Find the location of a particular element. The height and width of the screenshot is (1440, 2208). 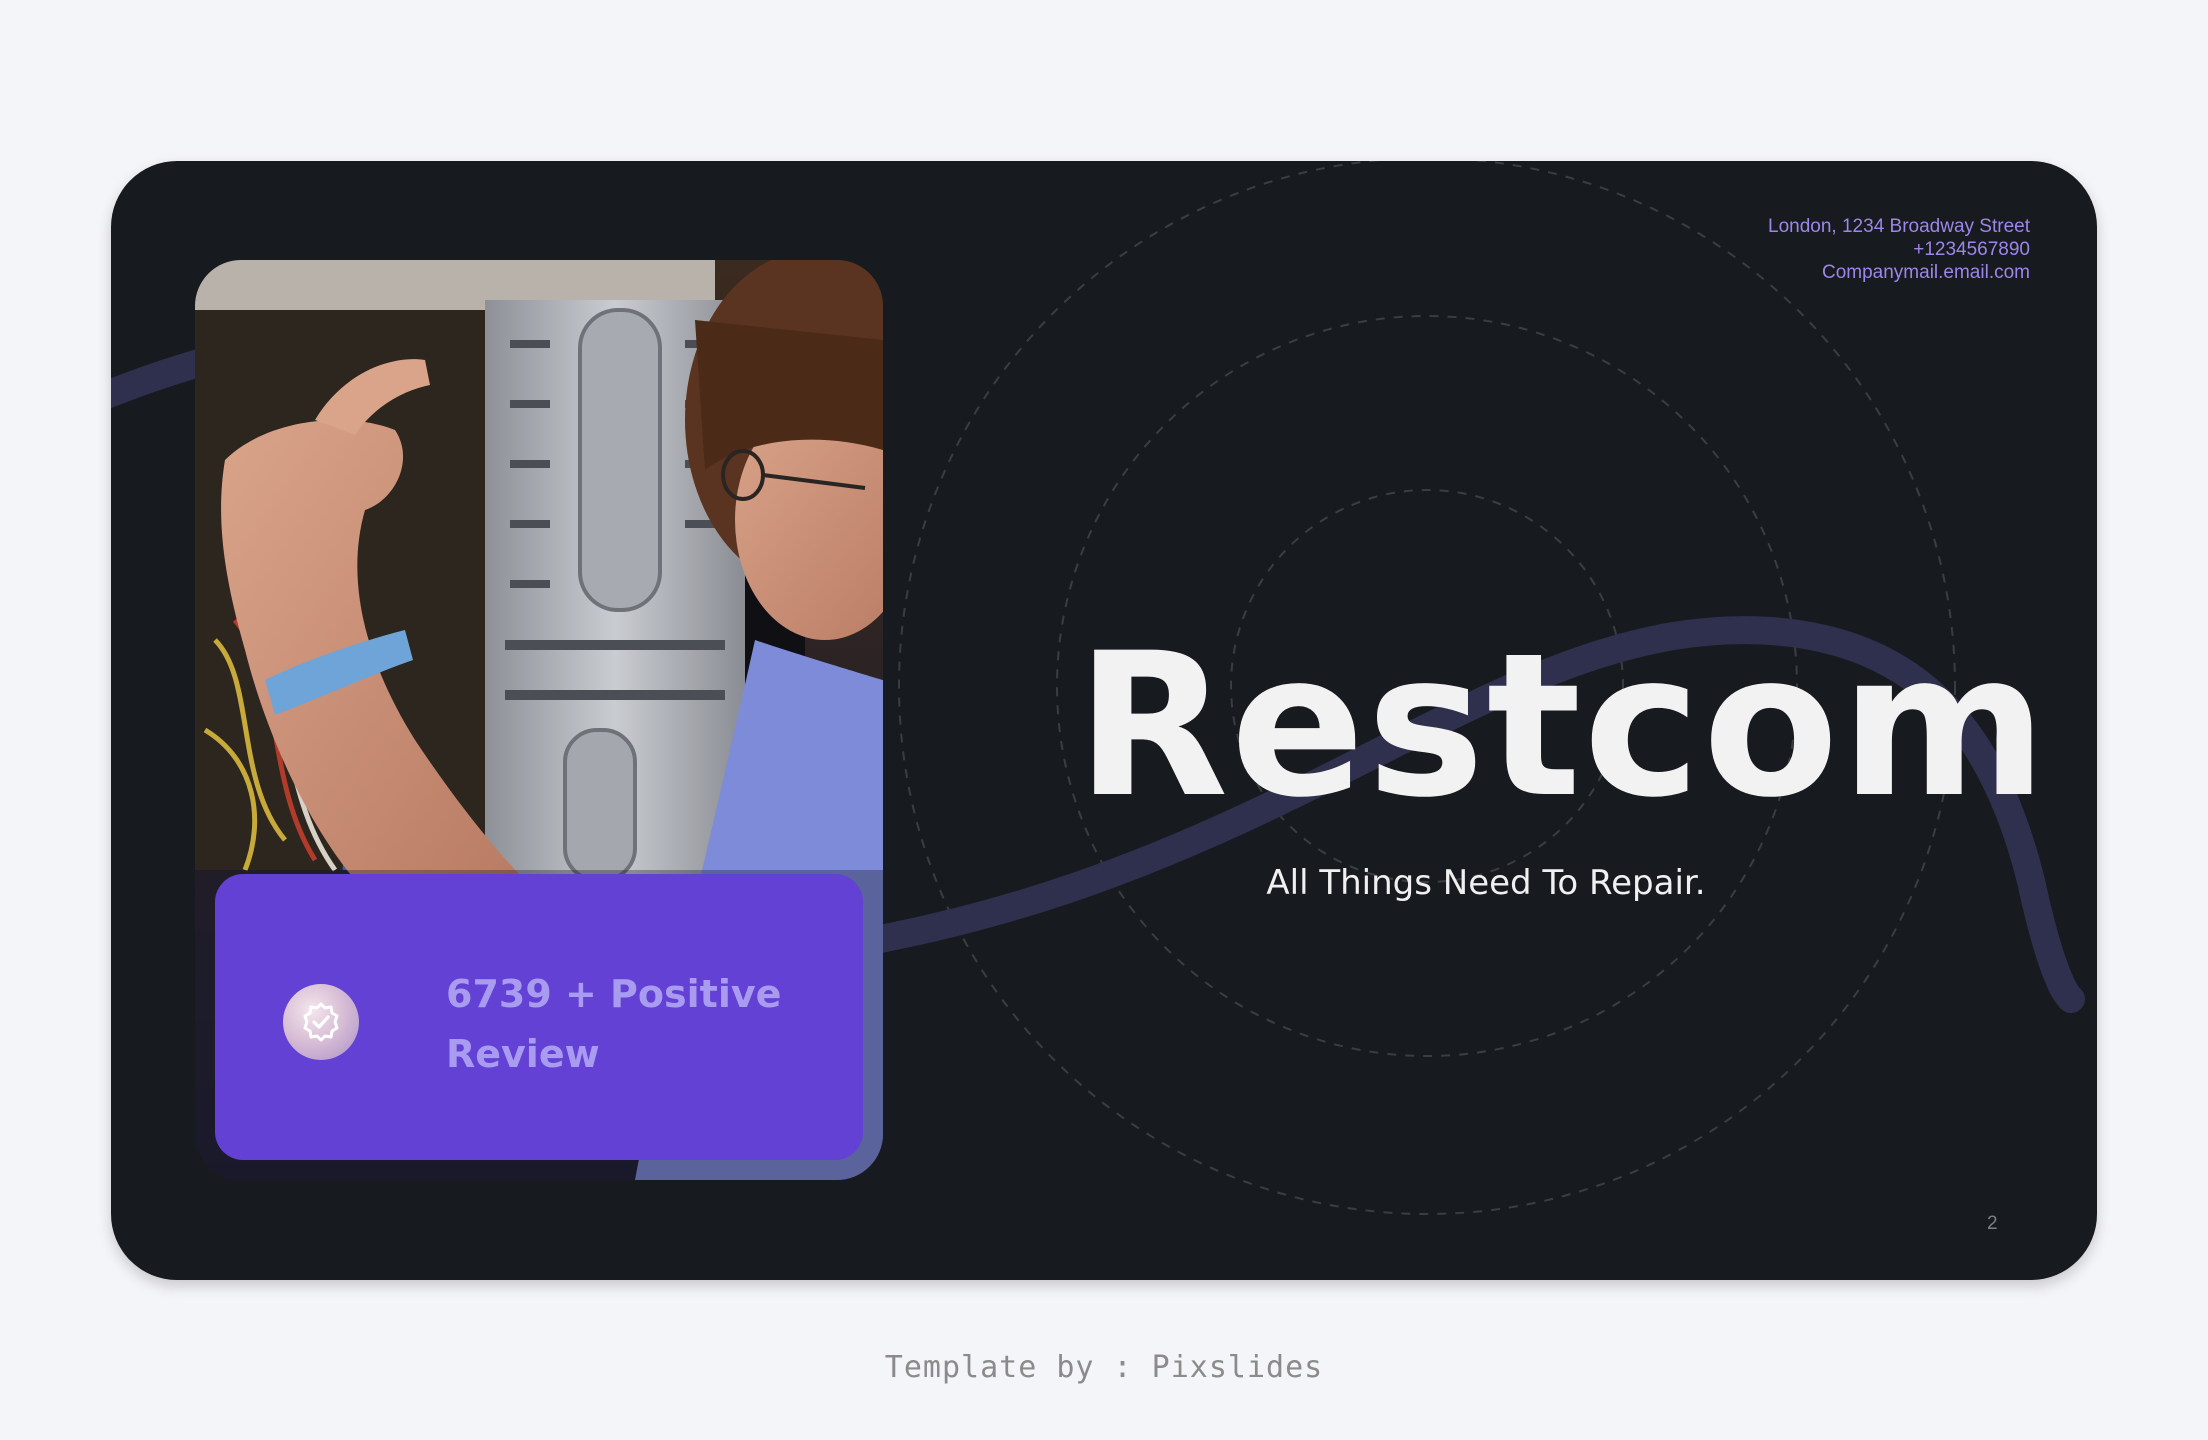

brand-tagline: All Things Need To Repair. is located at coordinates (1486, 883).